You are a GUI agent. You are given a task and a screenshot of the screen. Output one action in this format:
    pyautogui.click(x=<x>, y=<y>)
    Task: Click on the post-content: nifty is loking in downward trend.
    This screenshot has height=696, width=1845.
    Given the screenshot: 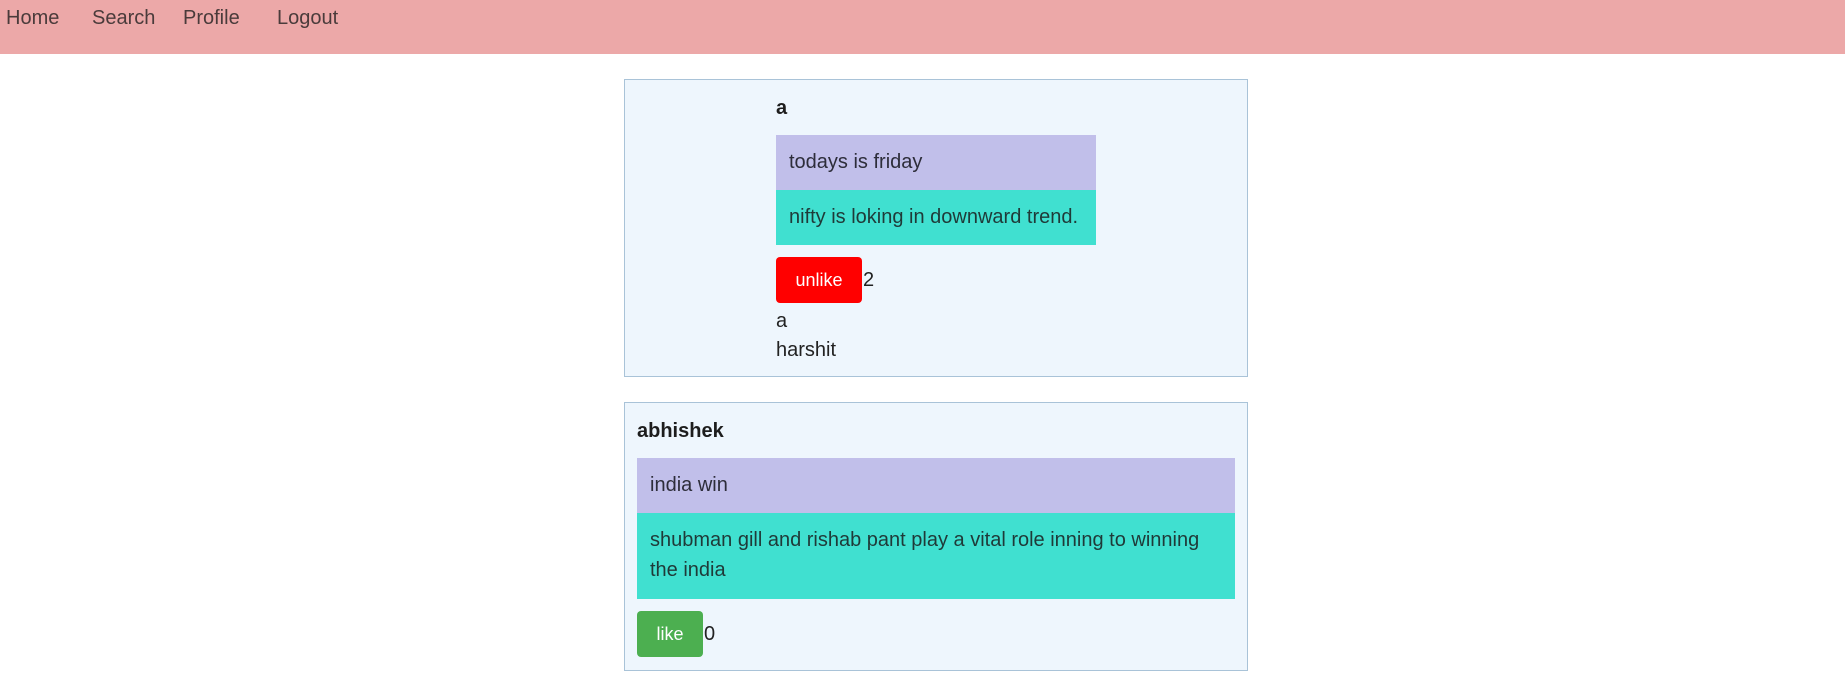 What is the action you would take?
    pyautogui.click(x=936, y=217)
    